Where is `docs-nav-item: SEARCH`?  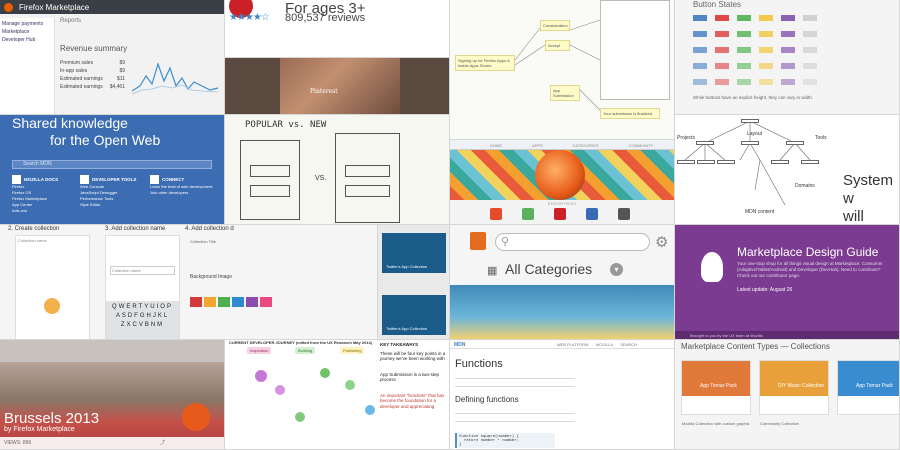
docs-nav-item: SEARCH is located at coordinates (628, 344).